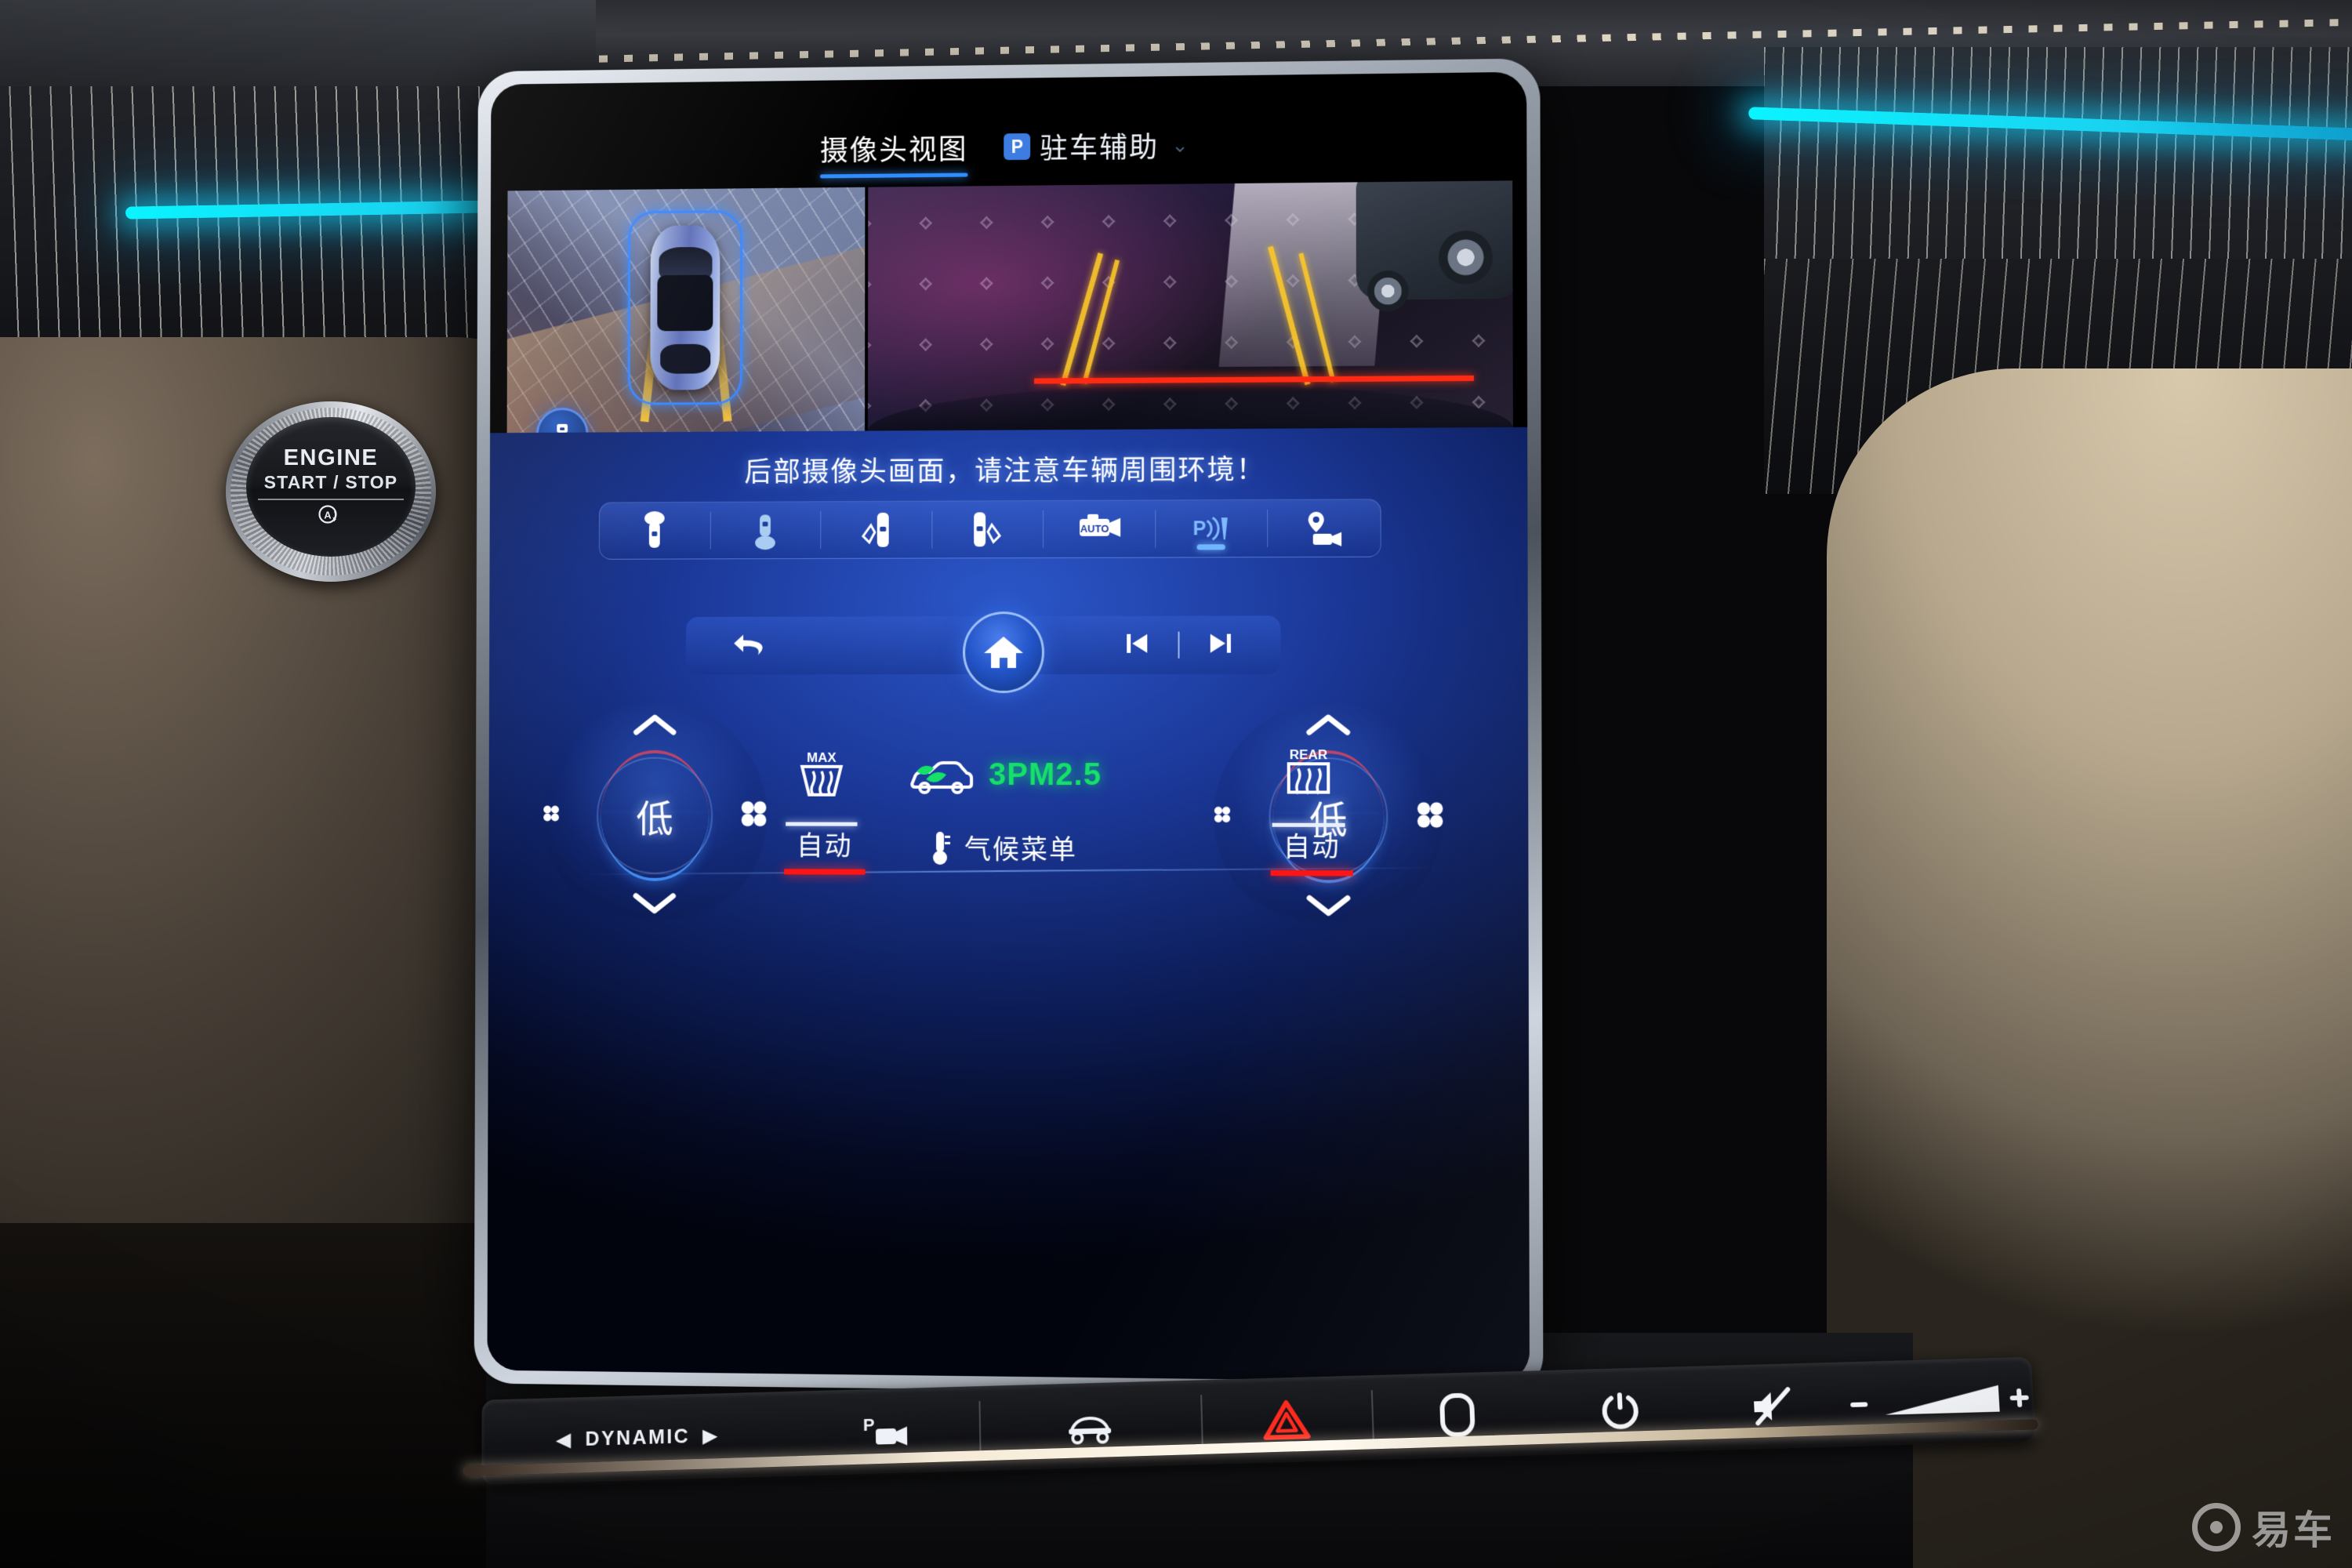 The height and width of the screenshot is (1568, 2352). I want to click on engine-start-stop-button: ENGINE START / STOP A, so click(331, 491).